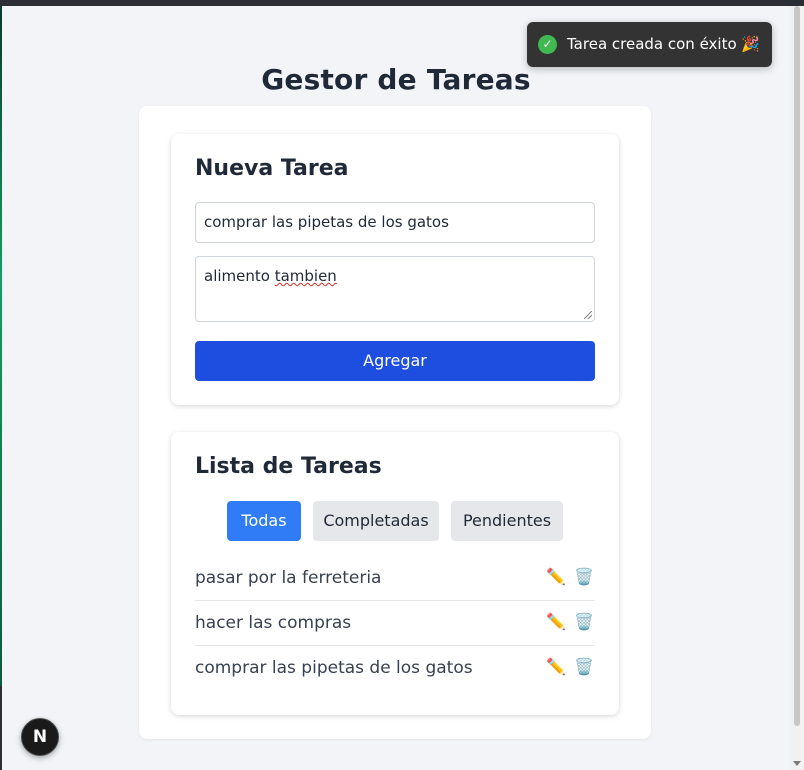 Image resolution: width=804 pixels, height=770 pixels. What do you see at coordinates (588, 315) in the screenshot?
I see `resize-handle-icon` at bounding box center [588, 315].